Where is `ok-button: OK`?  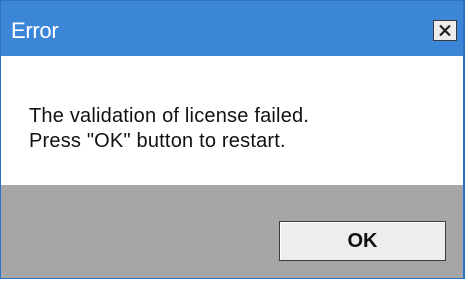
ok-button: OK is located at coordinates (362, 241).